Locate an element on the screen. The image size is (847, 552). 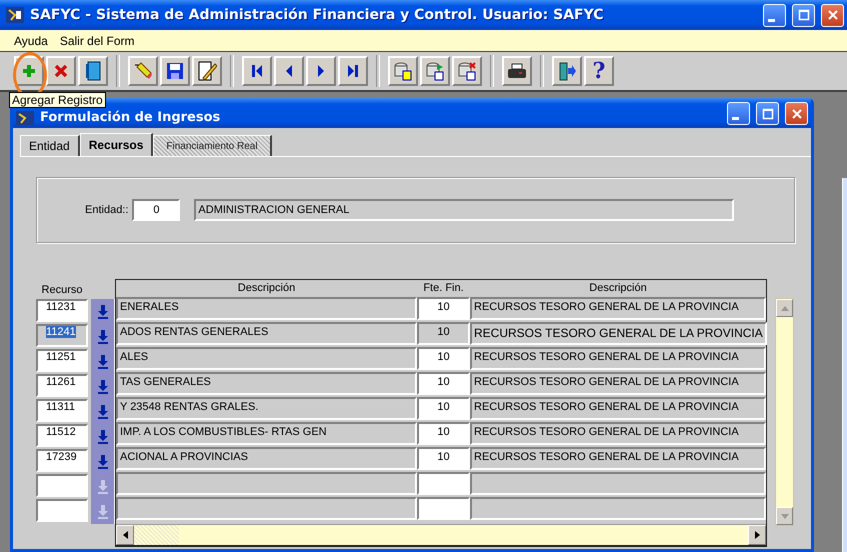
table-cell: ADOS RENTAS GENERALES is located at coordinates (266, 333).